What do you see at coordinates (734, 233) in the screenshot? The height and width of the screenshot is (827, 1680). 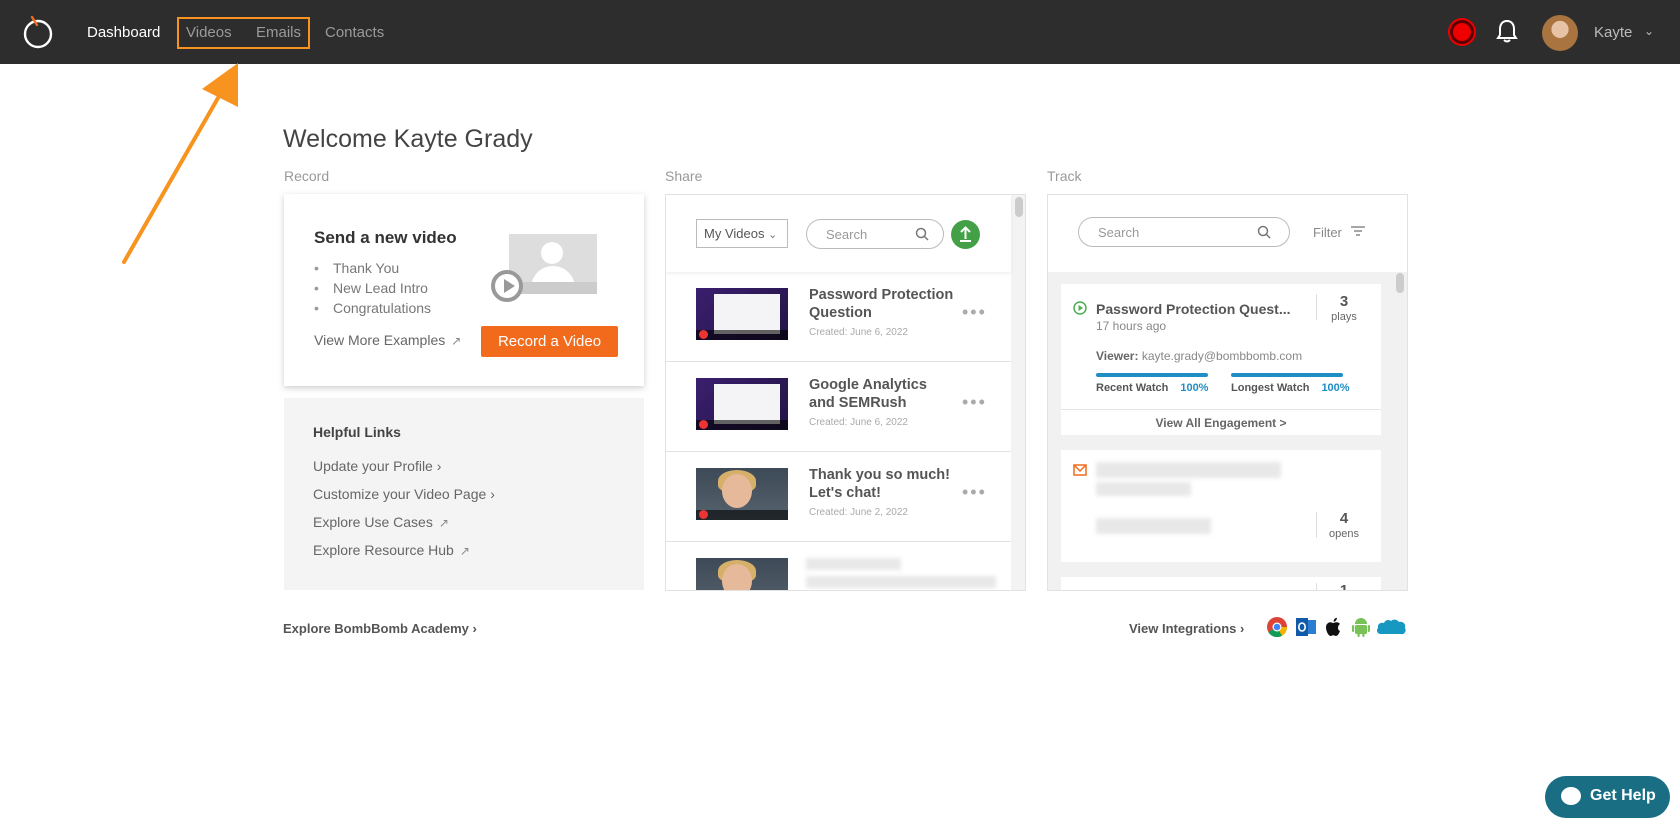 I see `select-value: My Videos` at bounding box center [734, 233].